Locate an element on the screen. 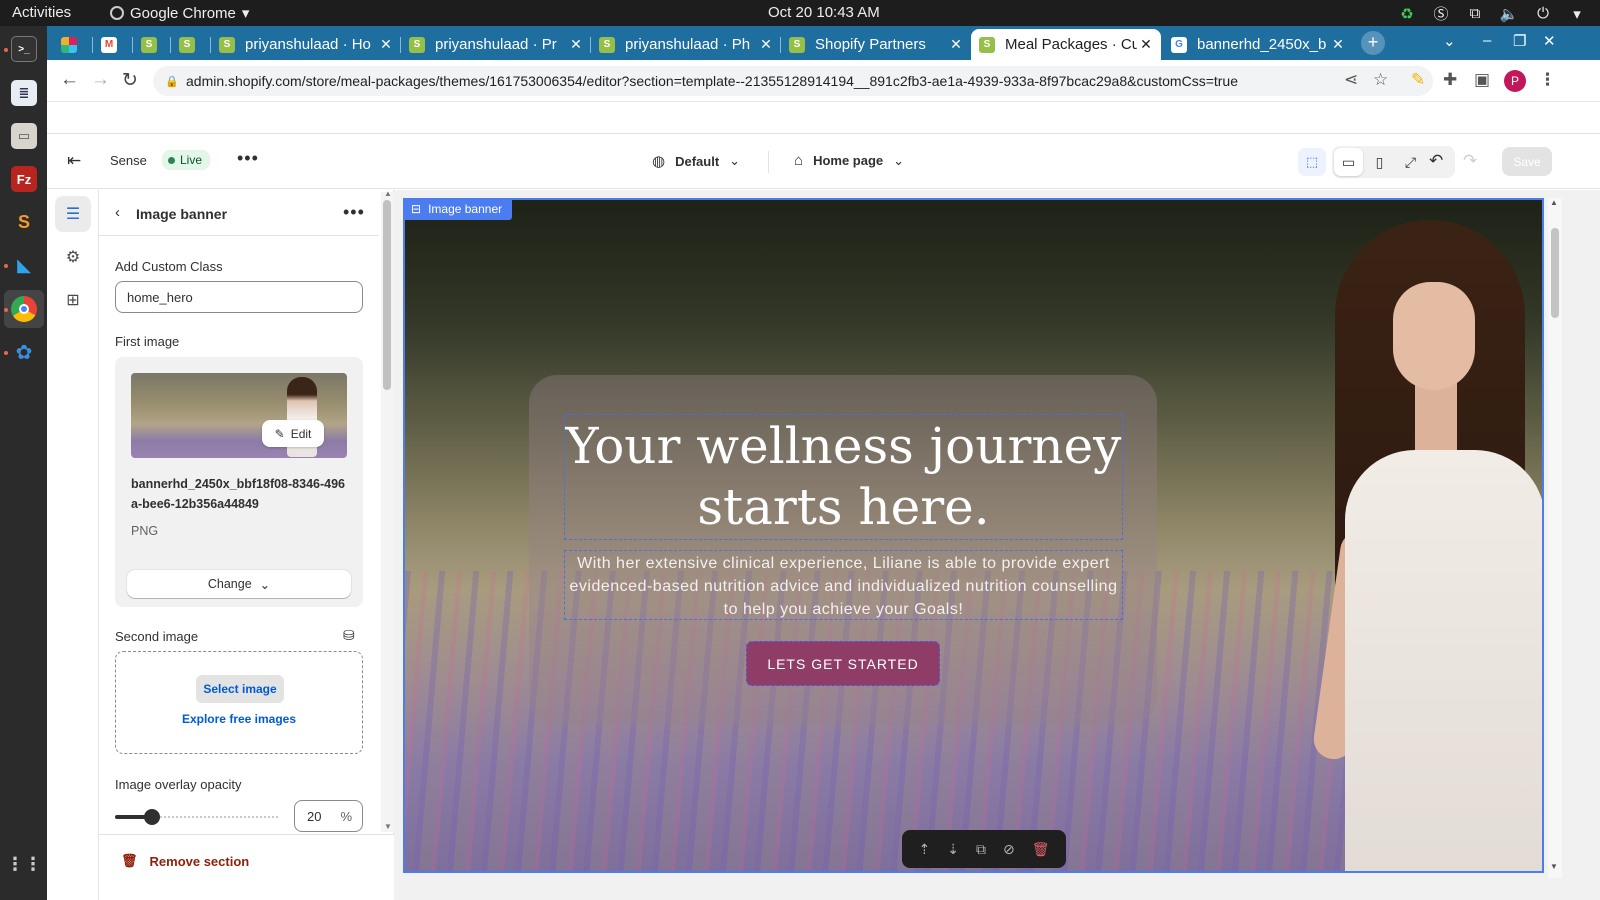 Image resolution: width=1600 pixels, height=900 pixels. minimize-icon: – is located at coordinates (1487, 40).